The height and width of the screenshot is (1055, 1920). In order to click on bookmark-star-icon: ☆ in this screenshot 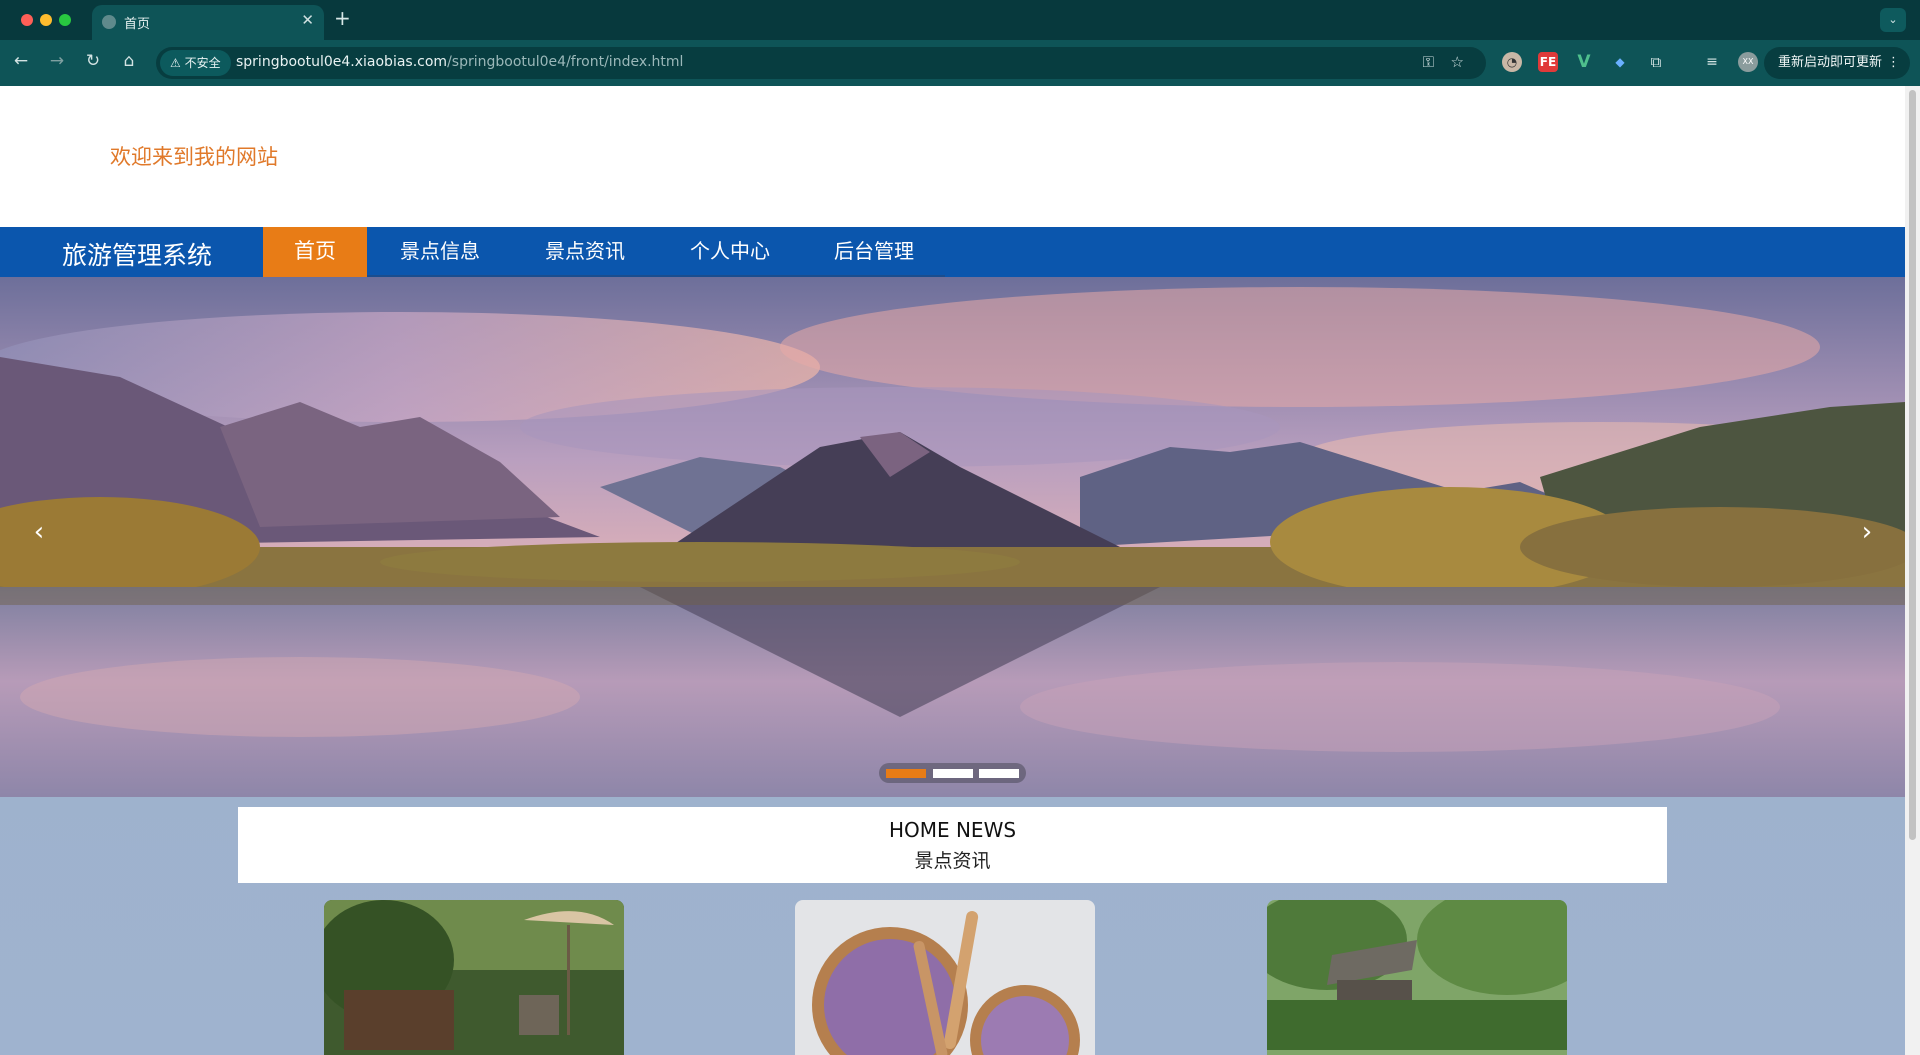, I will do `click(1457, 62)`.